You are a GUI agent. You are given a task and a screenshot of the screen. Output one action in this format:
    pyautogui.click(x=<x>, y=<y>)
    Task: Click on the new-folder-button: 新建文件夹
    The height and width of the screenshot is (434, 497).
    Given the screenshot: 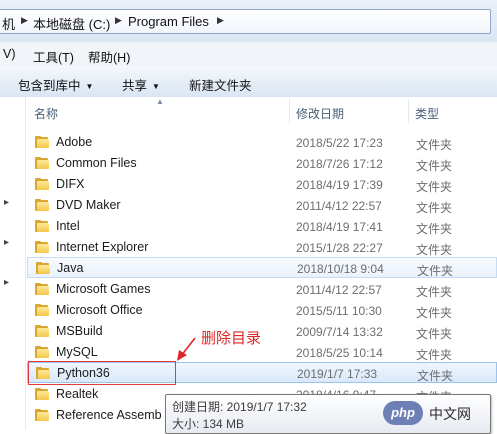 What is the action you would take?
    pyautogui.click(x=220, y=84)
    